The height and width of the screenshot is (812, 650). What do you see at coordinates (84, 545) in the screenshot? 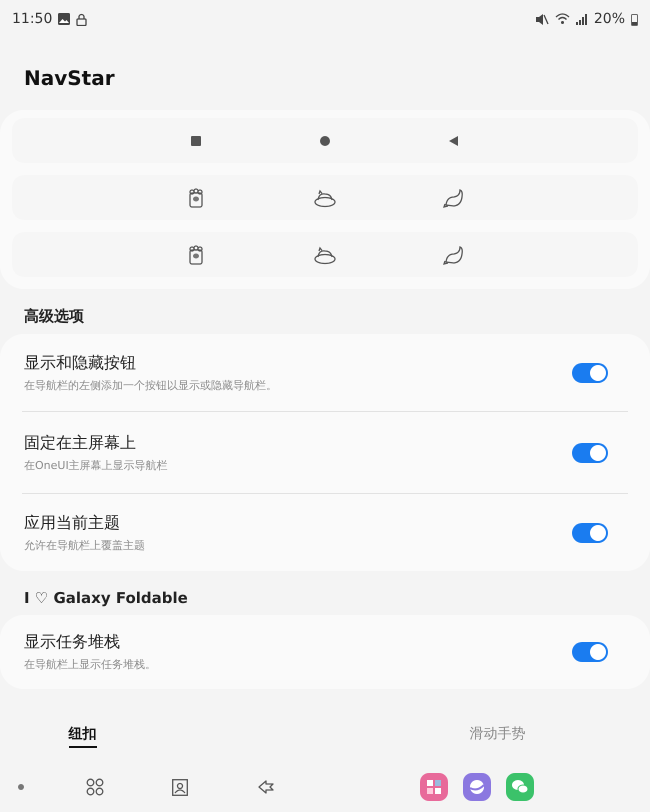
I see `setting-description: 允许在导航栏上覆盖主题` at bounding box center [84, 545].